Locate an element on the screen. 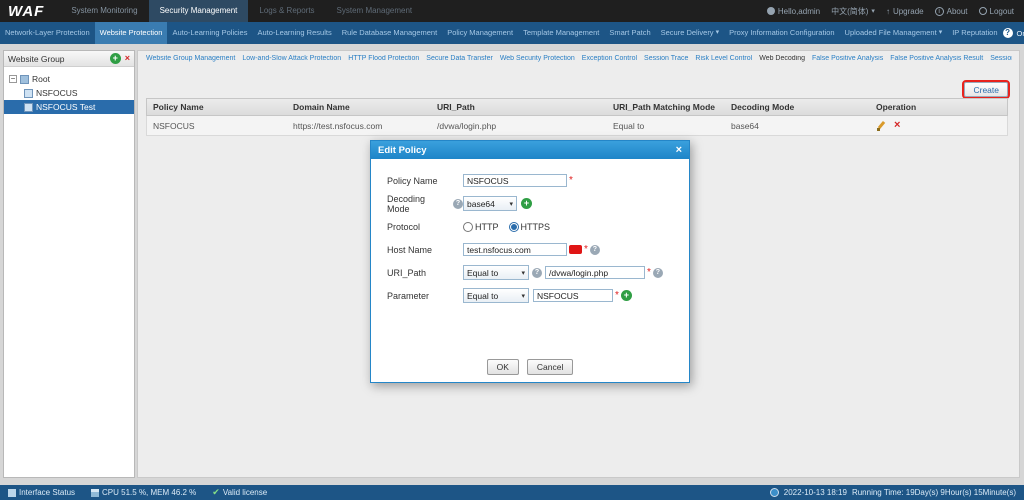 The width and height of the screenshot is (1024, 500). tree-item-nsfocus-test: NSFOCUS Test is located at coordinates (69, 107).